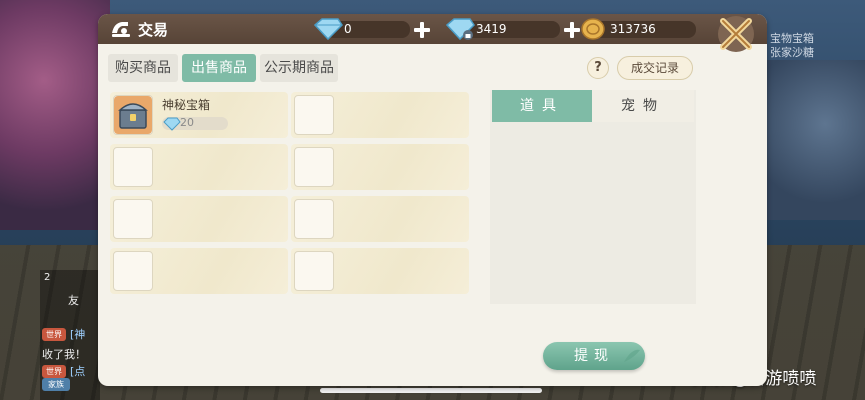  Describe the element at coordinates (121, 29) in the screenshot. I see `trade-icon` at that location.